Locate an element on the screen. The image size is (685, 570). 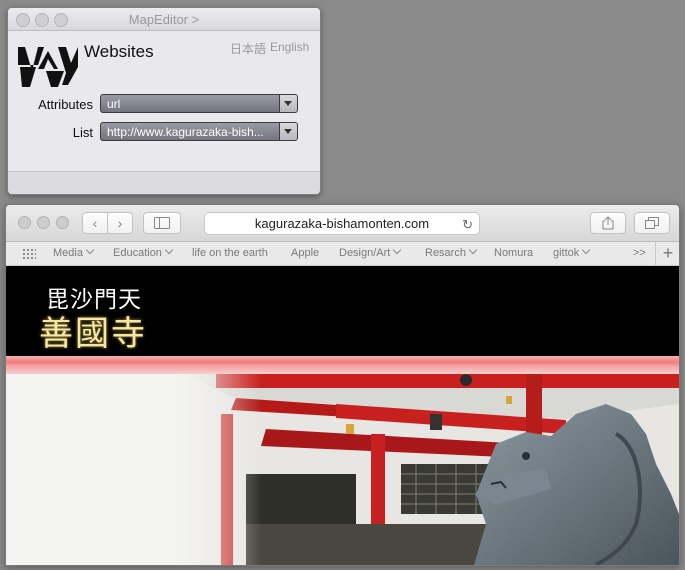
browser-toolbar: ‹ › kagurazaka-bishamonten.com ↻ is located at coordinates (342, 223).